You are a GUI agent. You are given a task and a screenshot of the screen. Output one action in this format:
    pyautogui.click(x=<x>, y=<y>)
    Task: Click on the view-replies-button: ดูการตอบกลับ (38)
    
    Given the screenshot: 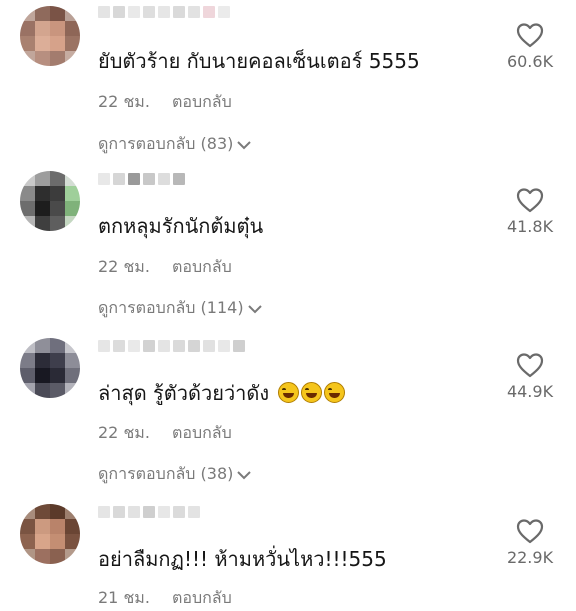 What is the action you would take?
    pyautogui.click(x=175, y=474)
    